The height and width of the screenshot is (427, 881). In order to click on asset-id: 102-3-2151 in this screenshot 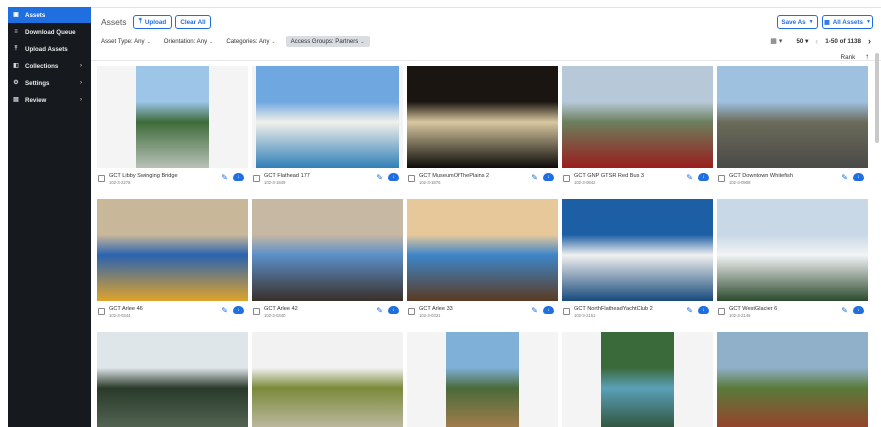, I will do `click(585, 315)`.